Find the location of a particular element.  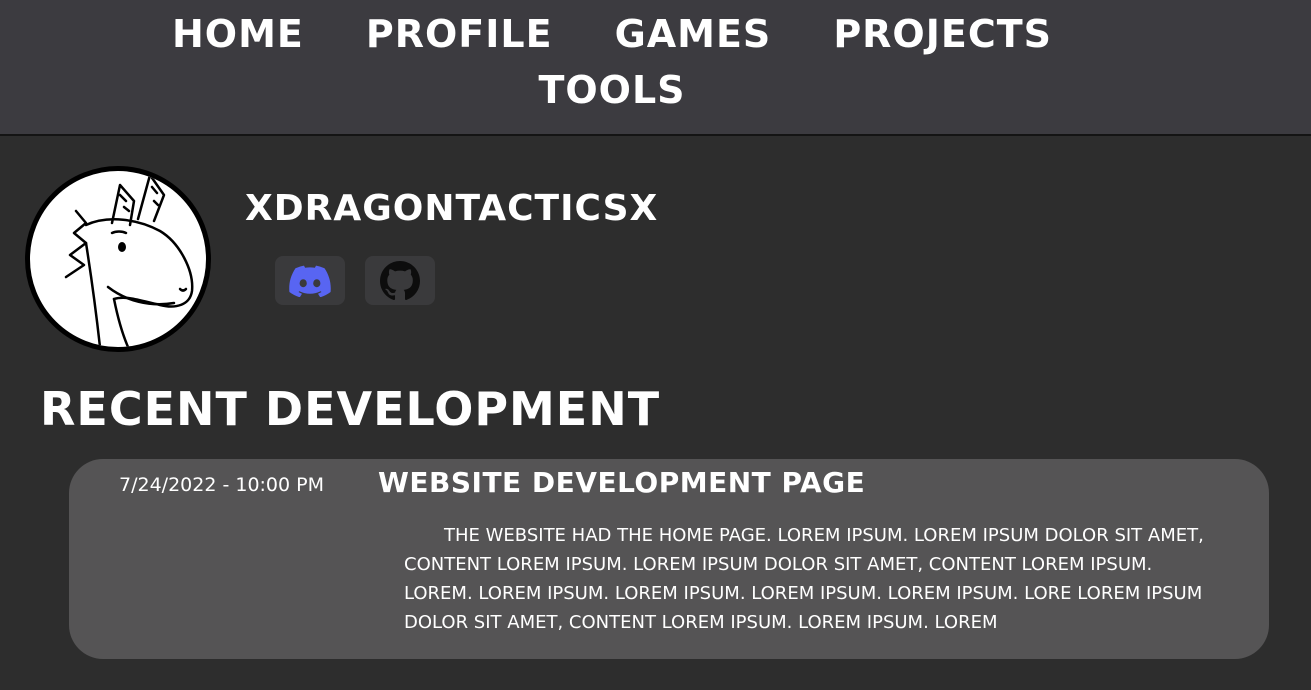

section-heading: RECENT DEVELOPMENT is located at coordinates (350, 409).